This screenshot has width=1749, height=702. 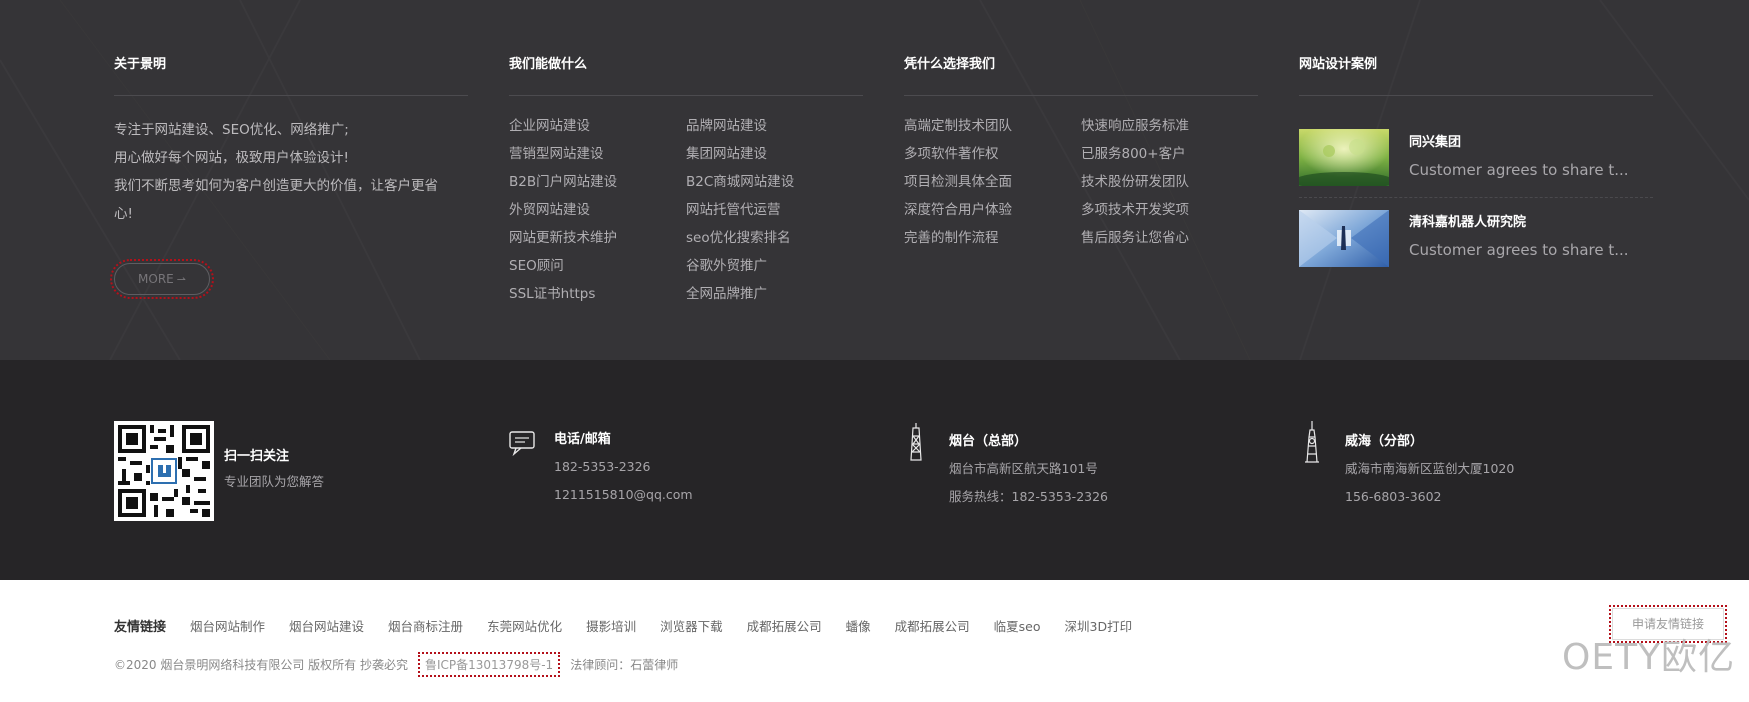 What do you see at coordinates (691, 625) in the screenshot?
I see `friend-link: 浏览器下载` at bounding box center [691, 625].